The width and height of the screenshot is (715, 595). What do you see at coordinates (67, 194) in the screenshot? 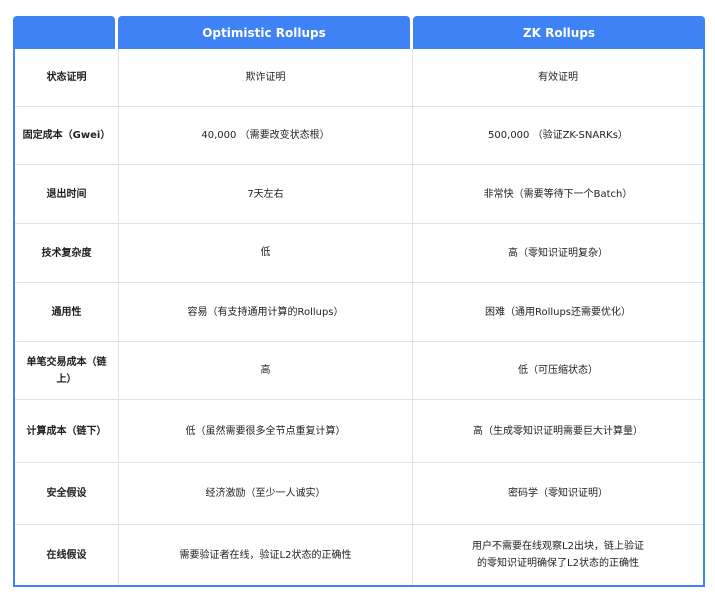
I see `row-label: 退出时间` at bounding box center [67, 194].